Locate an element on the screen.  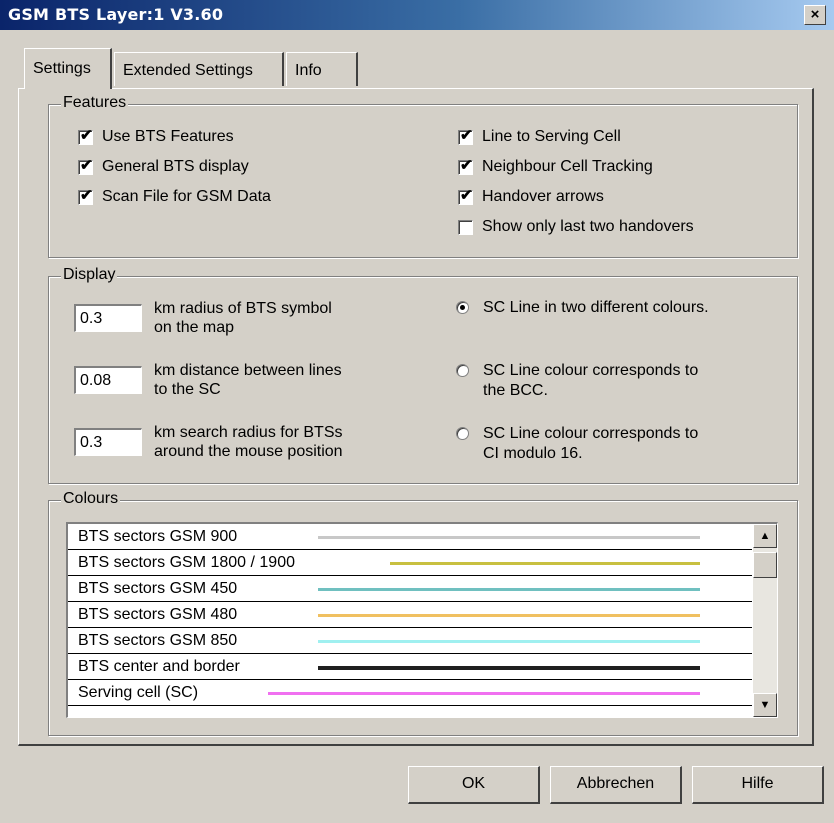
feature-checkbox-left-1: ✔ General BTS display is located at coordinates (163, 166).